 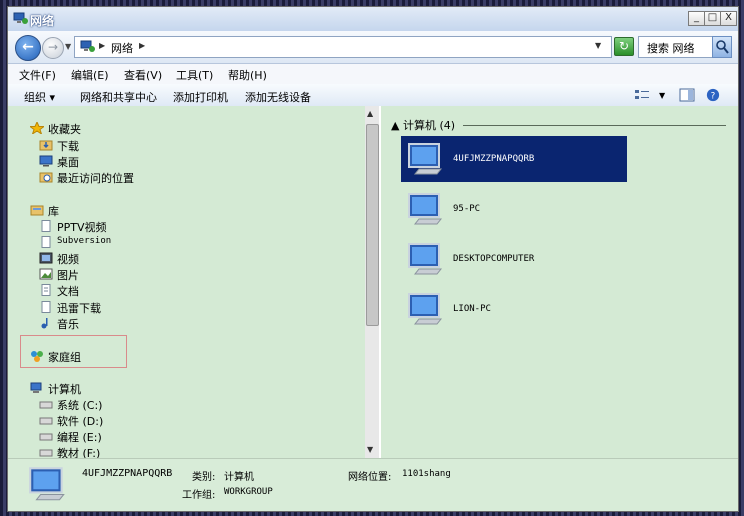 I want to click on title-bar: 网络 _ □ X, so click(x=373, y=19).